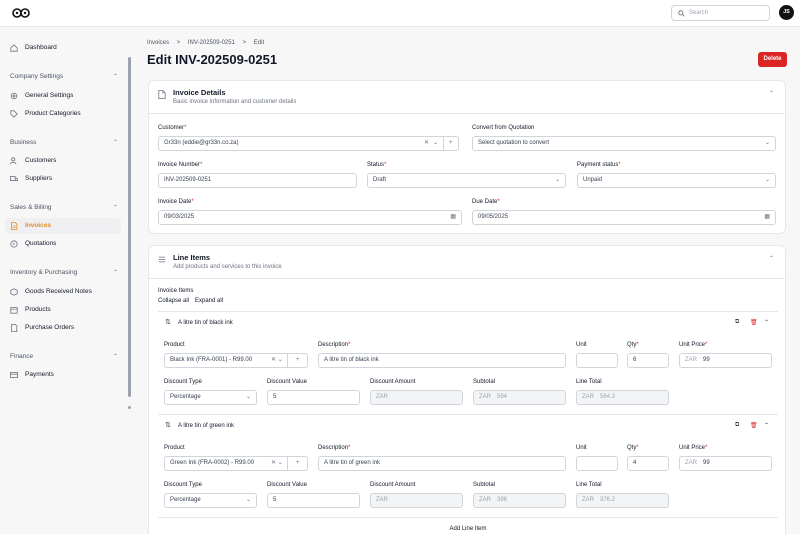  I want to click on invoice-number-input: INV-202509-0251, so click(257, 180).